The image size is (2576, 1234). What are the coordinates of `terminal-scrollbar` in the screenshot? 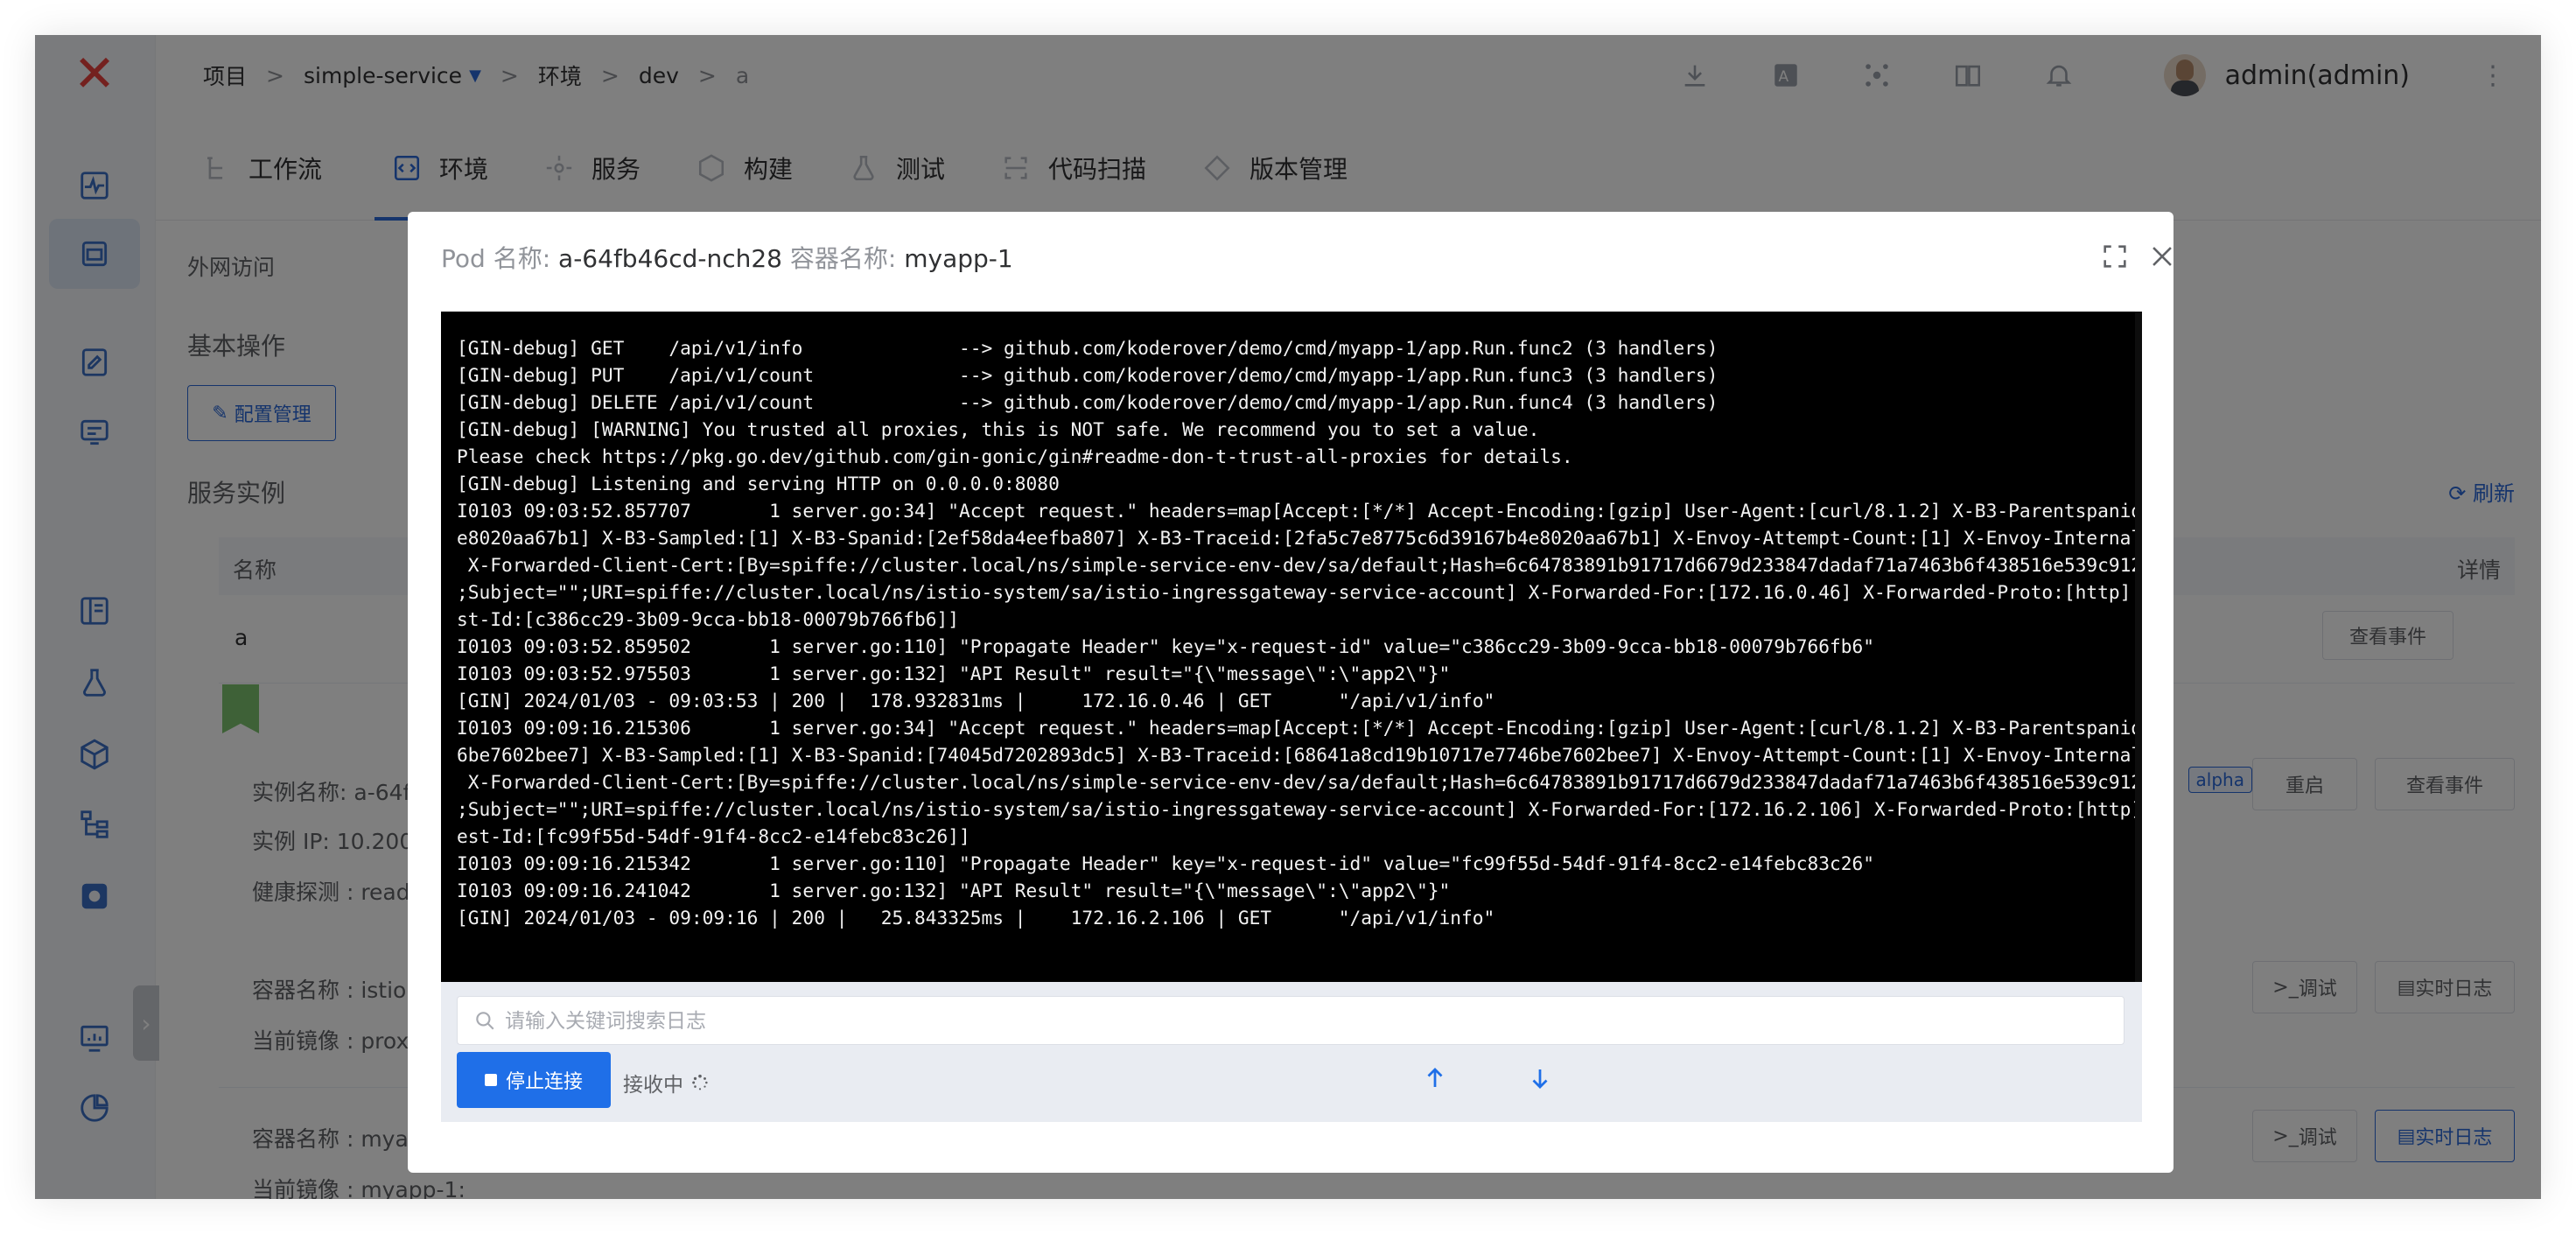 It's located at (2138, 647).